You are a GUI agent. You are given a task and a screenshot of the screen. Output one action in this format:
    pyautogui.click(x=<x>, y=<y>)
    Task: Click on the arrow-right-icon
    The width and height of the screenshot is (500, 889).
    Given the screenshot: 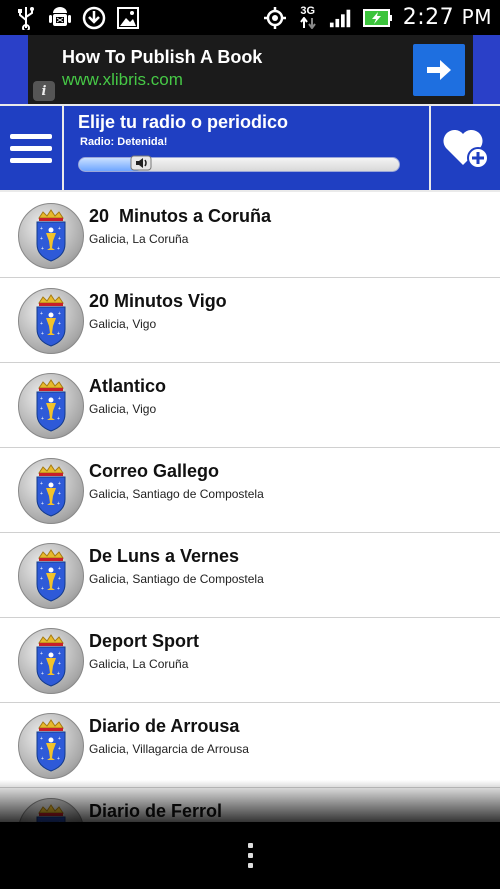 What is the action you would take?
    pyautogui.click(x=439, y=69)
    